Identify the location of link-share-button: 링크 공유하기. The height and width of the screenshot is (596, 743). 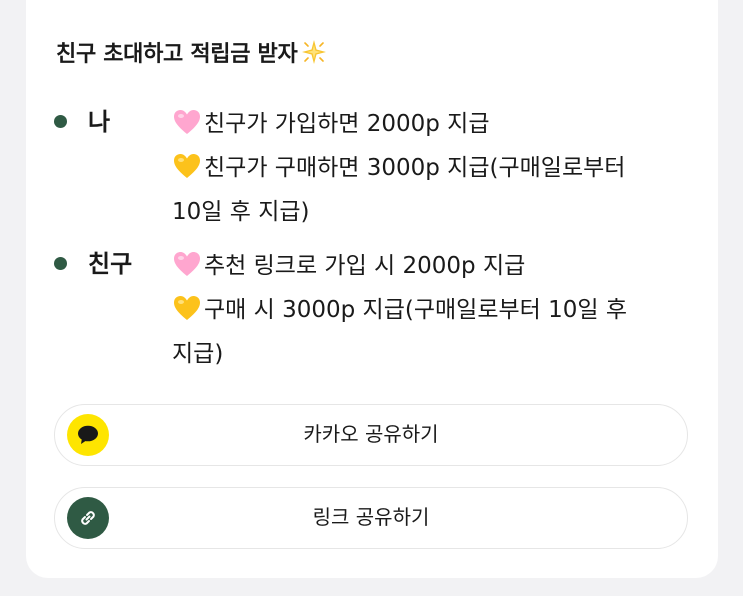
(371, 518).